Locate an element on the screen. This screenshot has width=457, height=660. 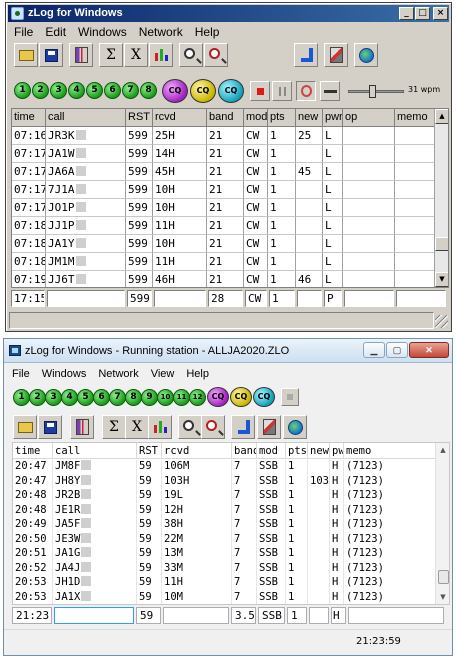
band-10-button: 10 is located at coordinates (165, 397).